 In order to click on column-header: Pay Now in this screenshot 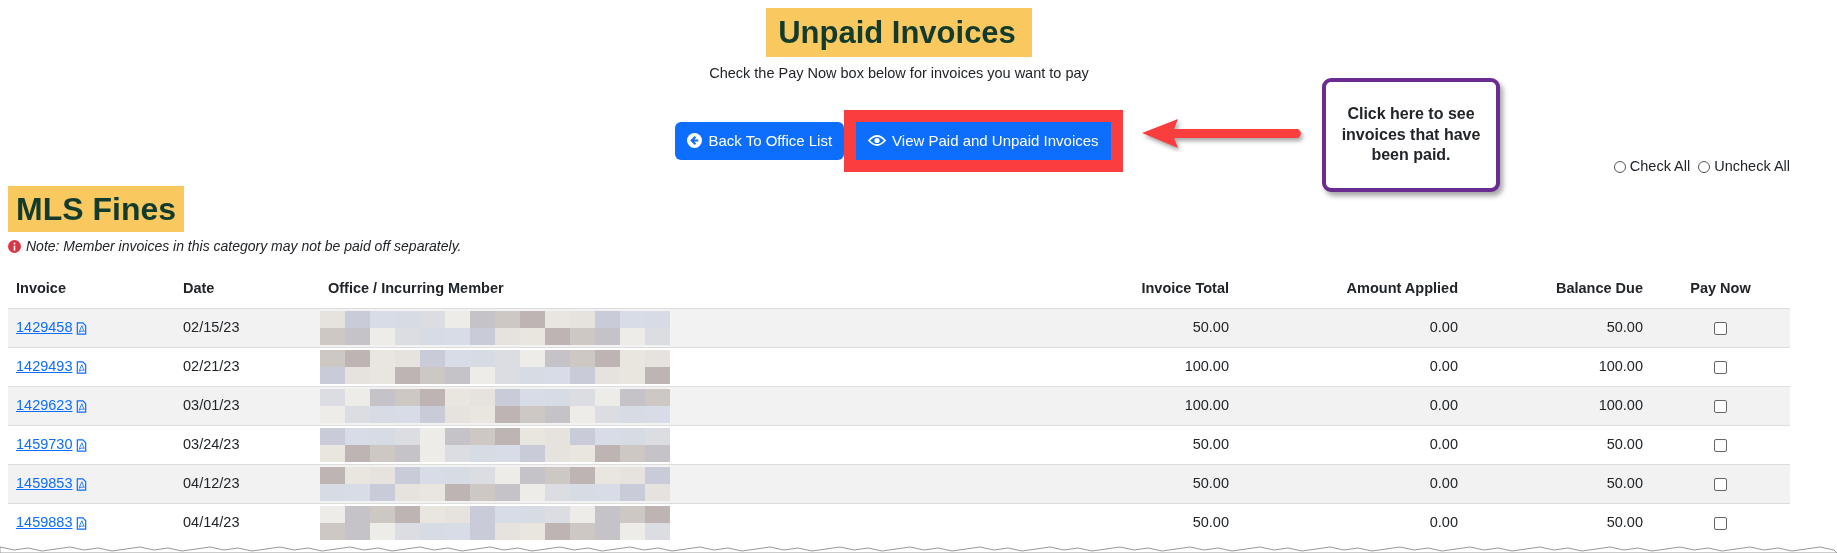, I will do `click(1720, 289)`.